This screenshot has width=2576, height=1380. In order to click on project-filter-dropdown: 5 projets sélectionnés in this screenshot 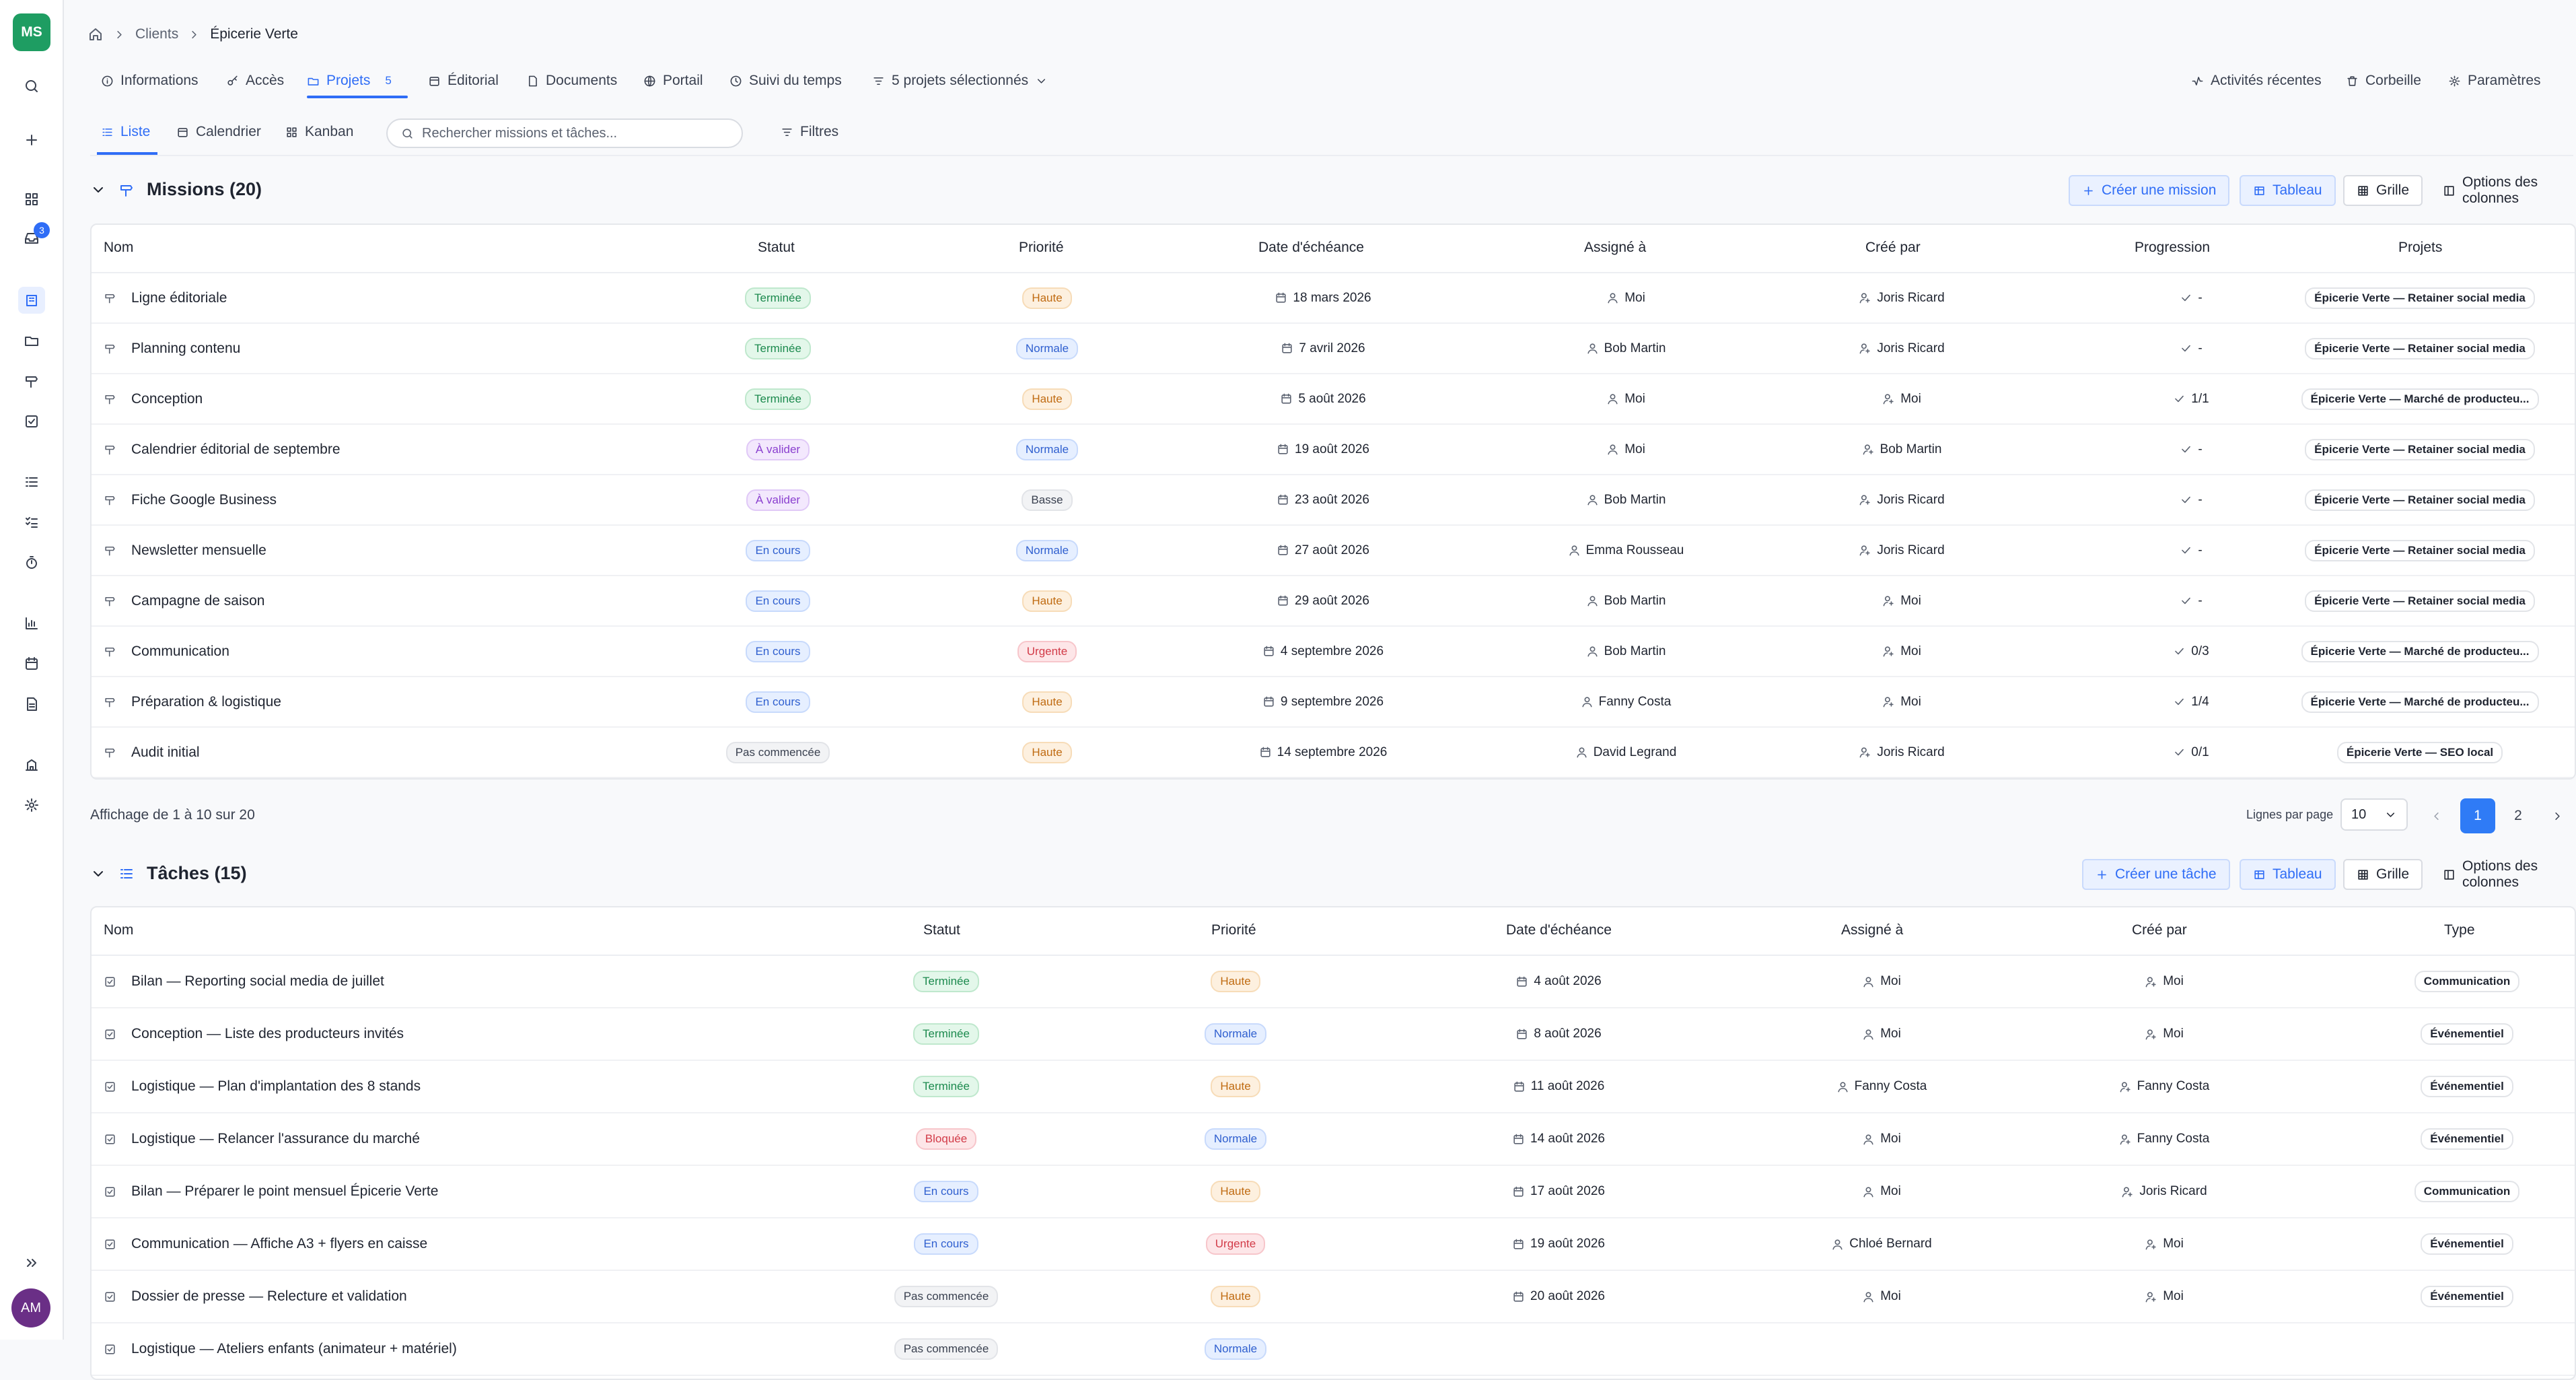, I will do `click(960, 81)`.